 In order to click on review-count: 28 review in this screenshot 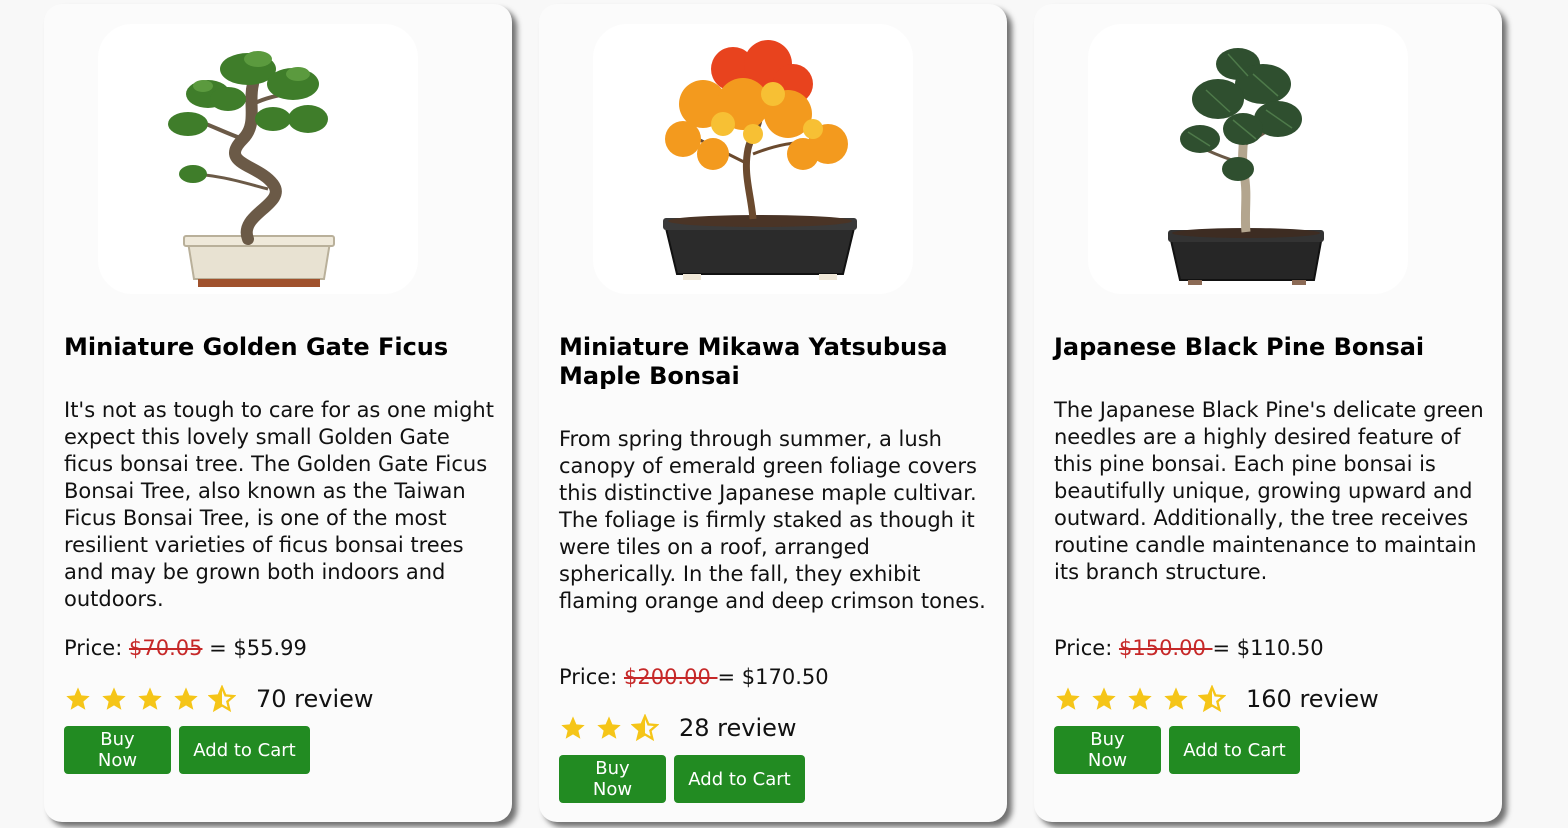, I will do `click(738, 728)`.